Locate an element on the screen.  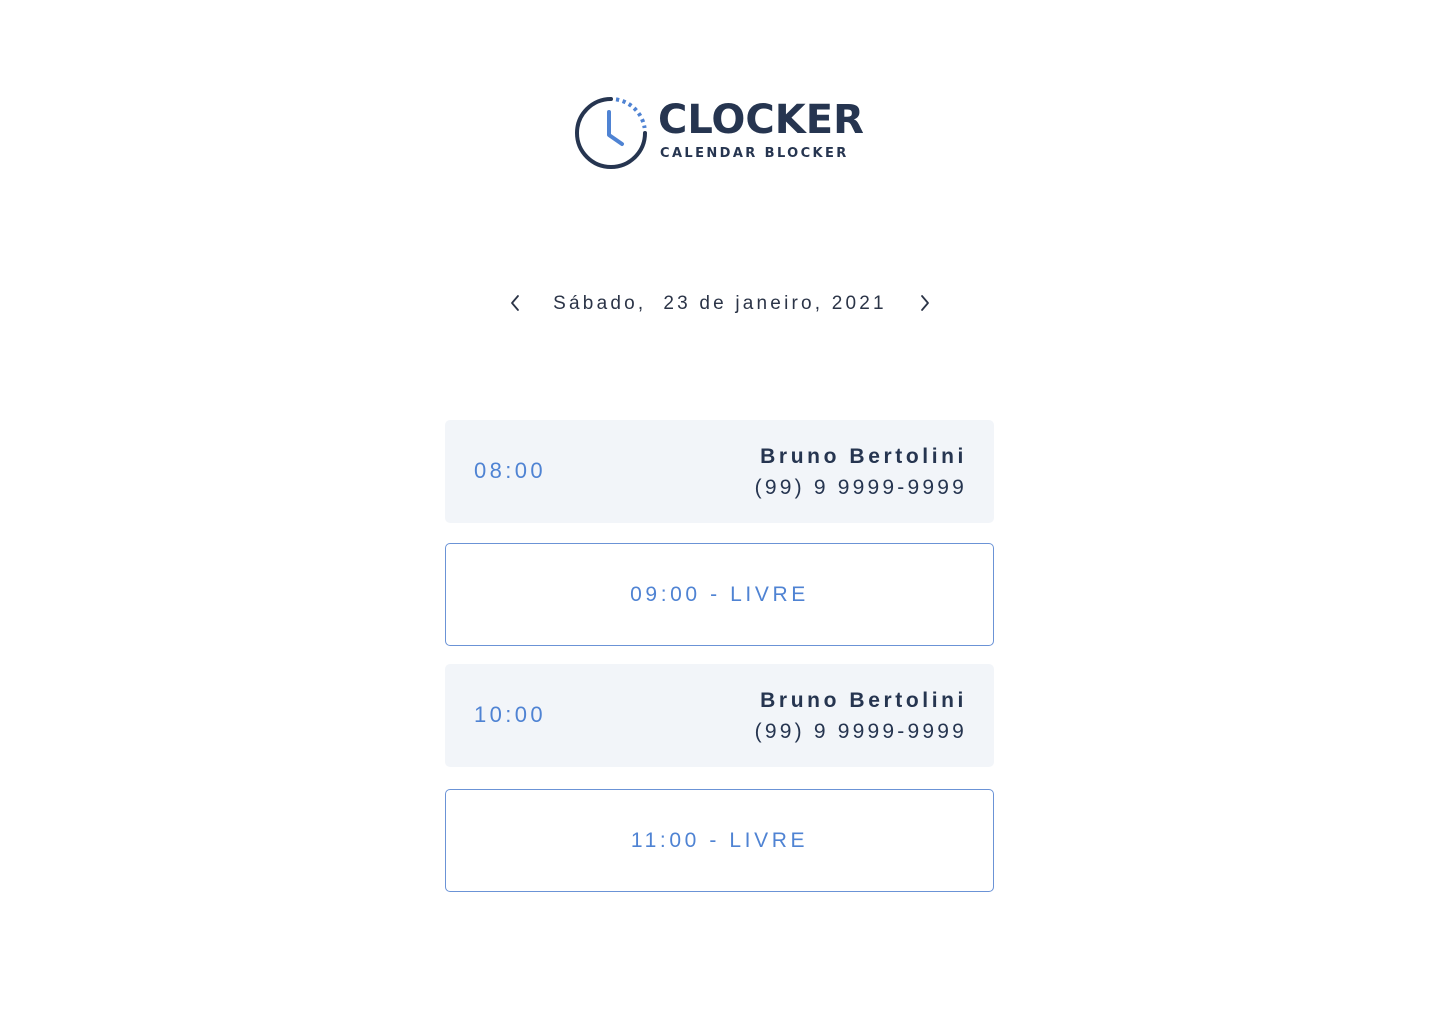
next-day-button is located at coordinates (925, 303).